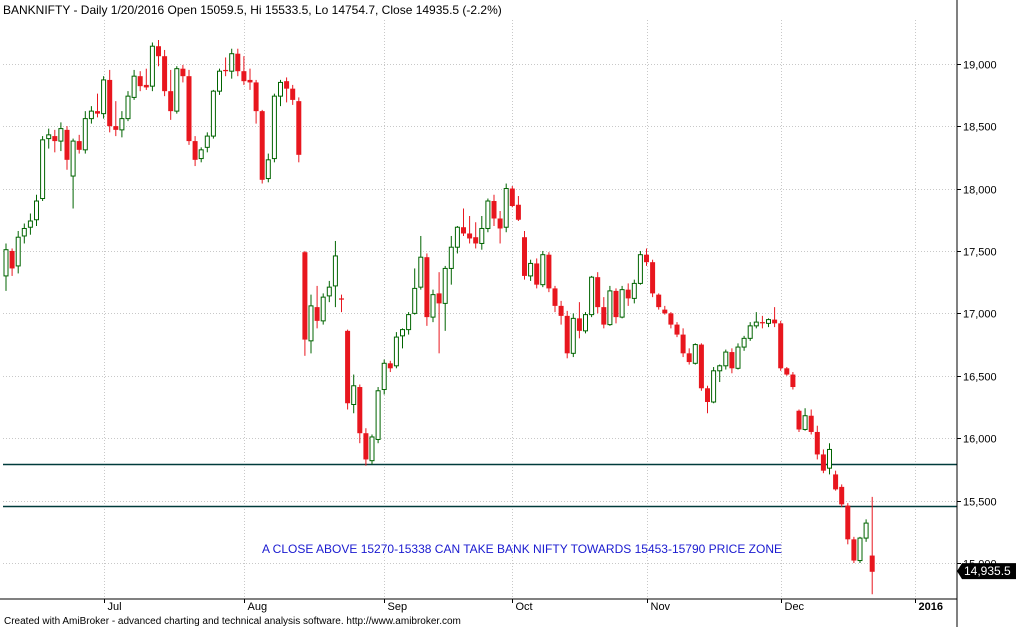  I want to click on y-tick-label: 19,000, so click(980, 66).